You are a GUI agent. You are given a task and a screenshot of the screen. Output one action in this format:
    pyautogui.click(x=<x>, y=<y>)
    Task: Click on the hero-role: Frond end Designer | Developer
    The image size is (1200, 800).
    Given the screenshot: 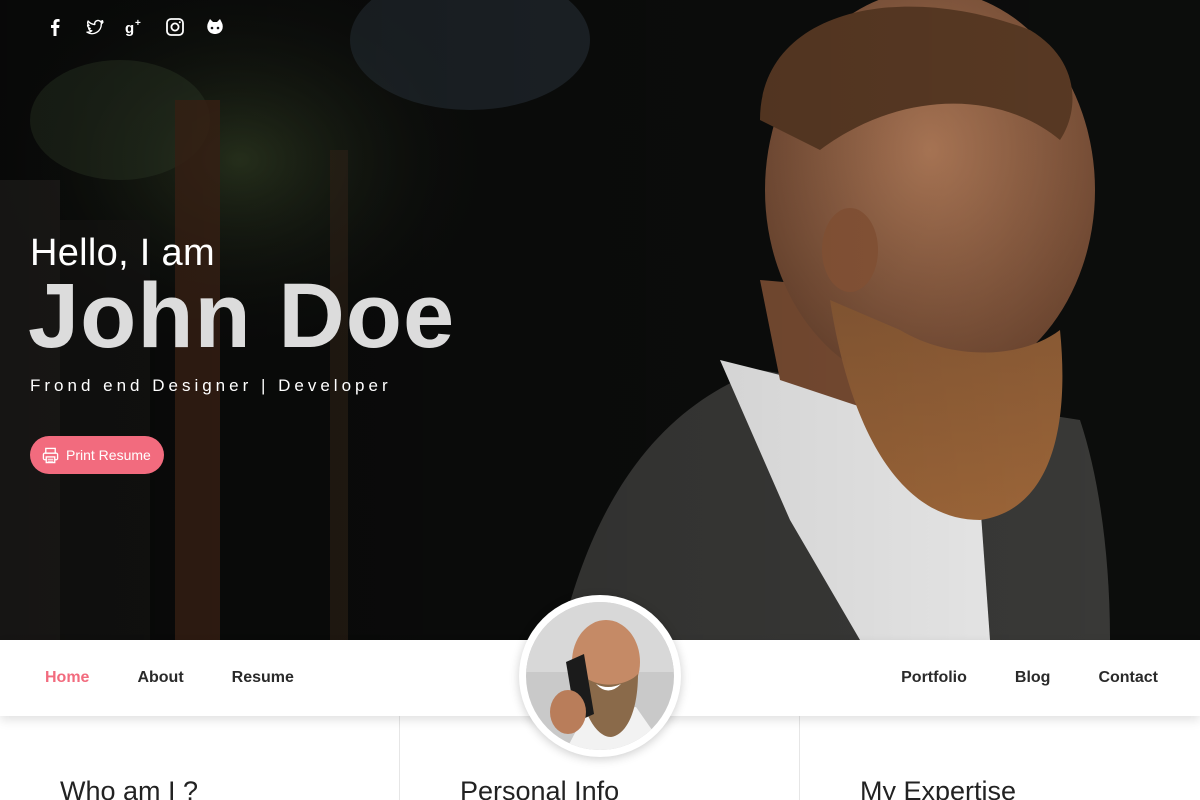 What is the action you would take?
    pyautogui.click(x=211, y=385)
    